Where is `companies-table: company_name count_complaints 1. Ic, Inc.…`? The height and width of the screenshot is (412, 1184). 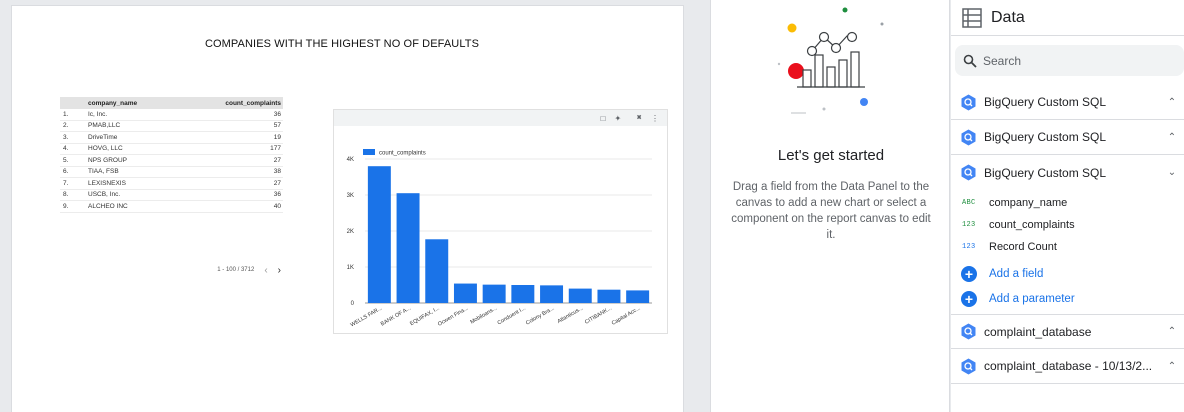
companies-table: company_name count_complaints 1. Ic, Inc.… is located at coordinates (171, 187).